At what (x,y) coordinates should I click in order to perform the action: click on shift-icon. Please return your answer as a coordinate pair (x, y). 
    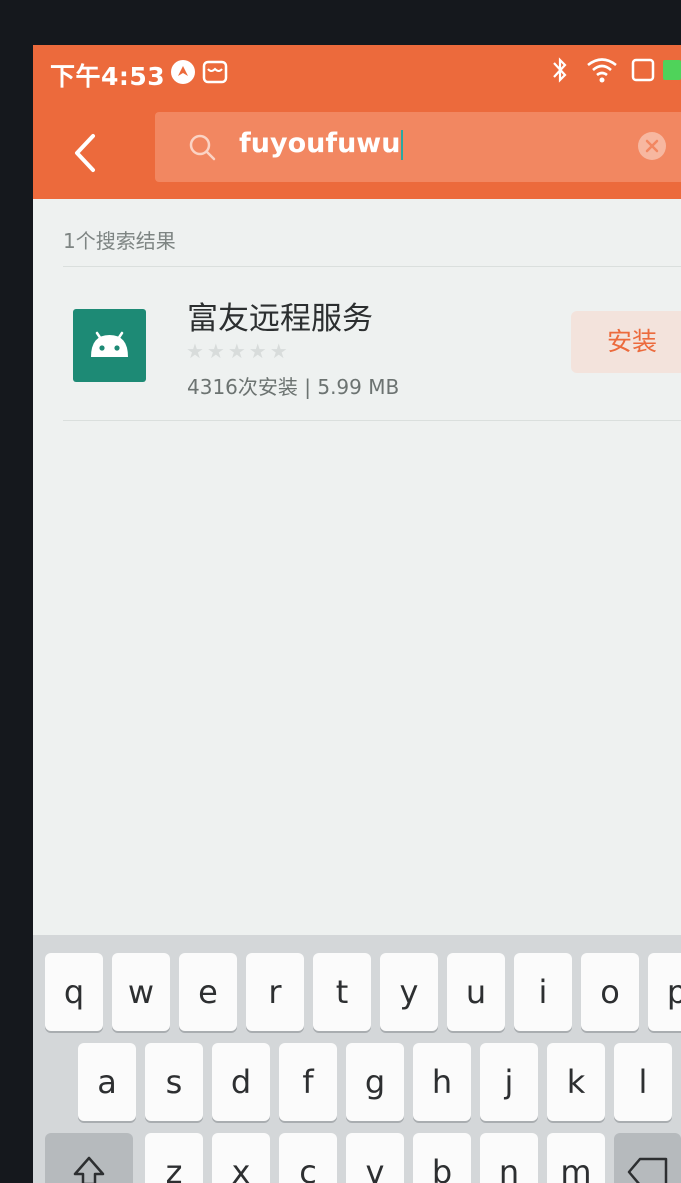
    Looking at the image, I should click on (89, 1158).